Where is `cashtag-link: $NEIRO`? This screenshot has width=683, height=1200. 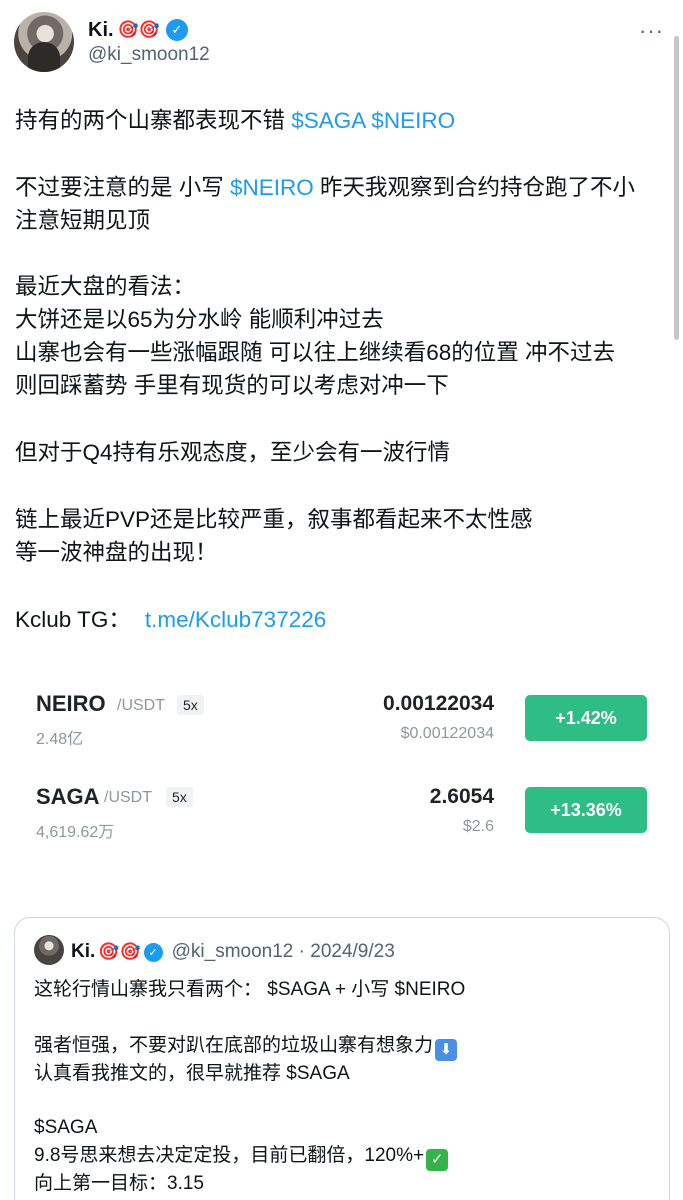 cashtag-link: $NEIRO is located at coordinates (272, 187).